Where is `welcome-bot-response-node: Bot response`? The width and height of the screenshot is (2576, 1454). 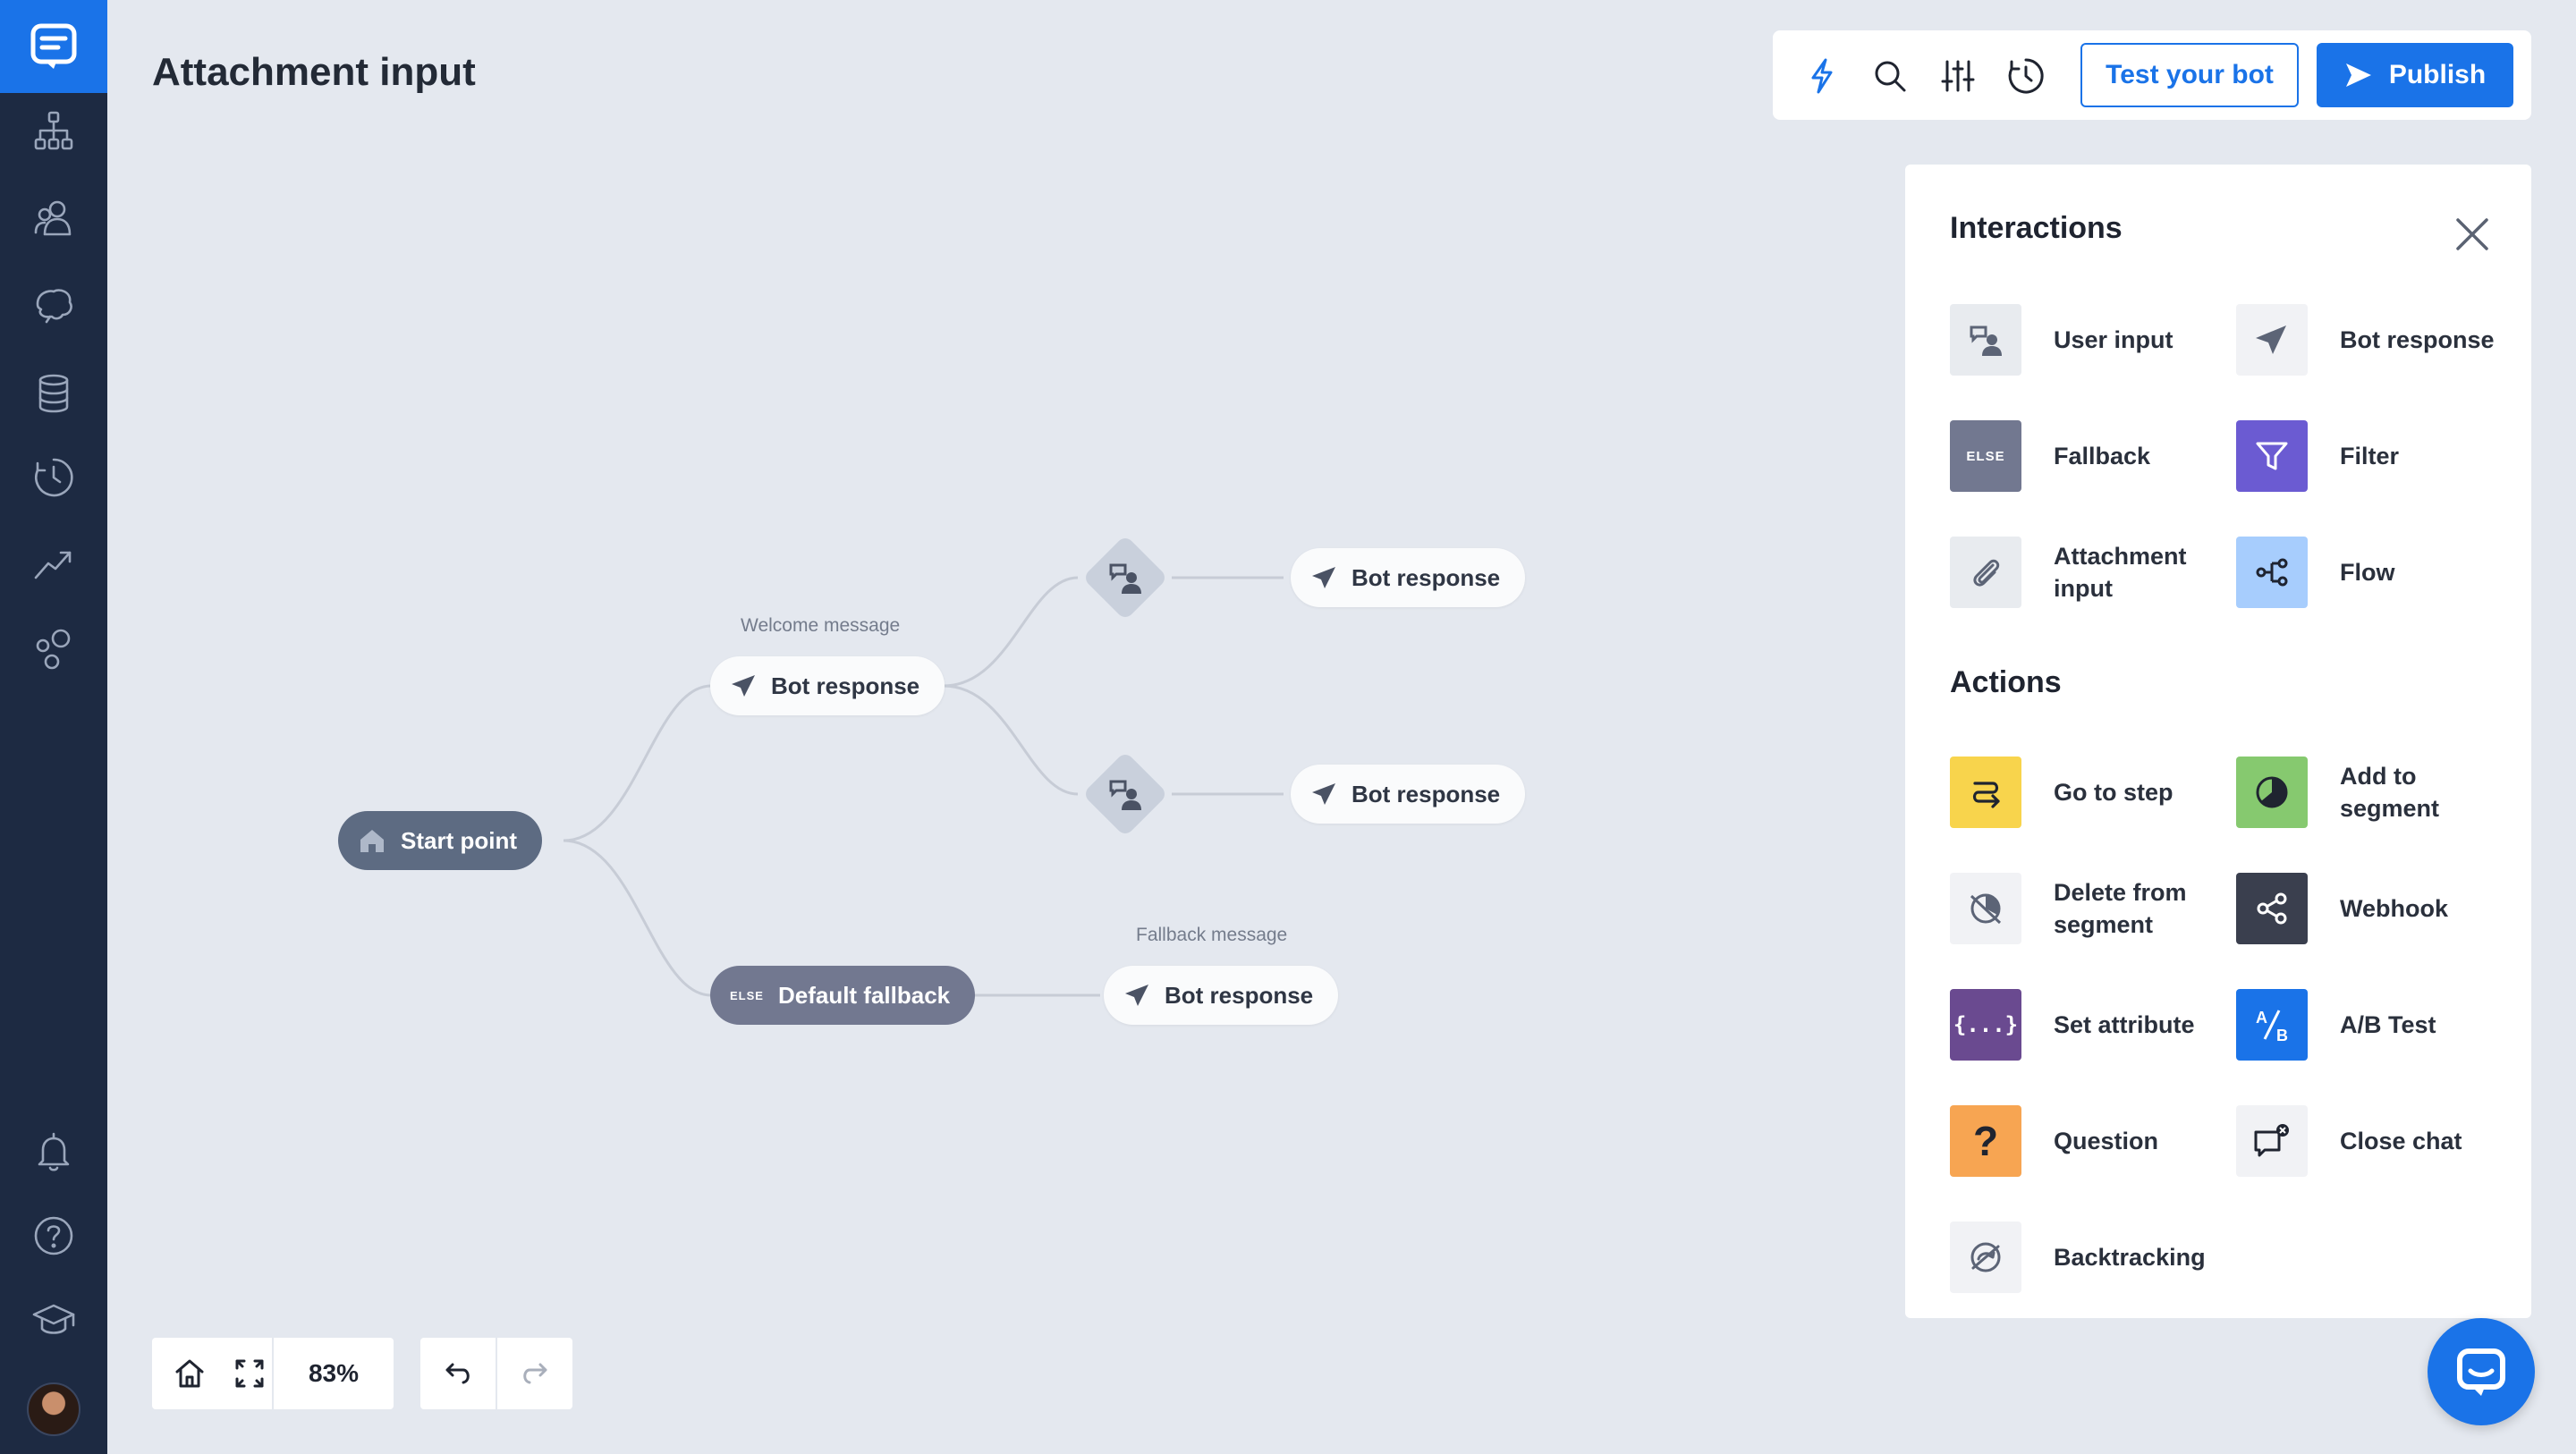 welcome-bot-response-node: Bot response is located at coordinates (827, 685).